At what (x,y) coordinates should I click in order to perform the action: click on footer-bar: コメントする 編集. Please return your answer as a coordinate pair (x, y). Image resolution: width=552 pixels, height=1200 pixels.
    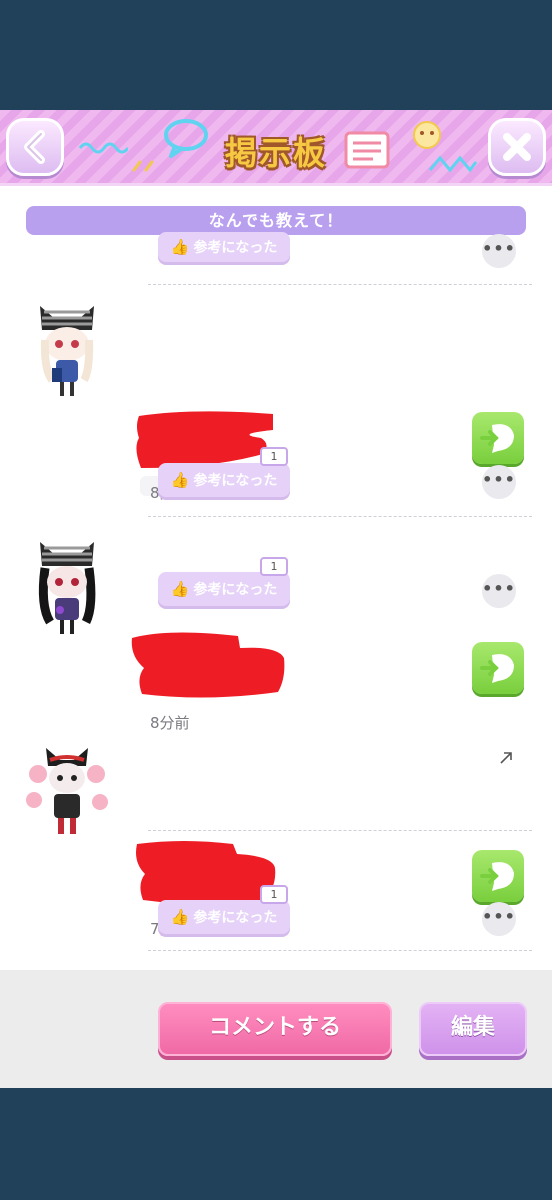
    Looking at the image, I should click on (276, 1029).